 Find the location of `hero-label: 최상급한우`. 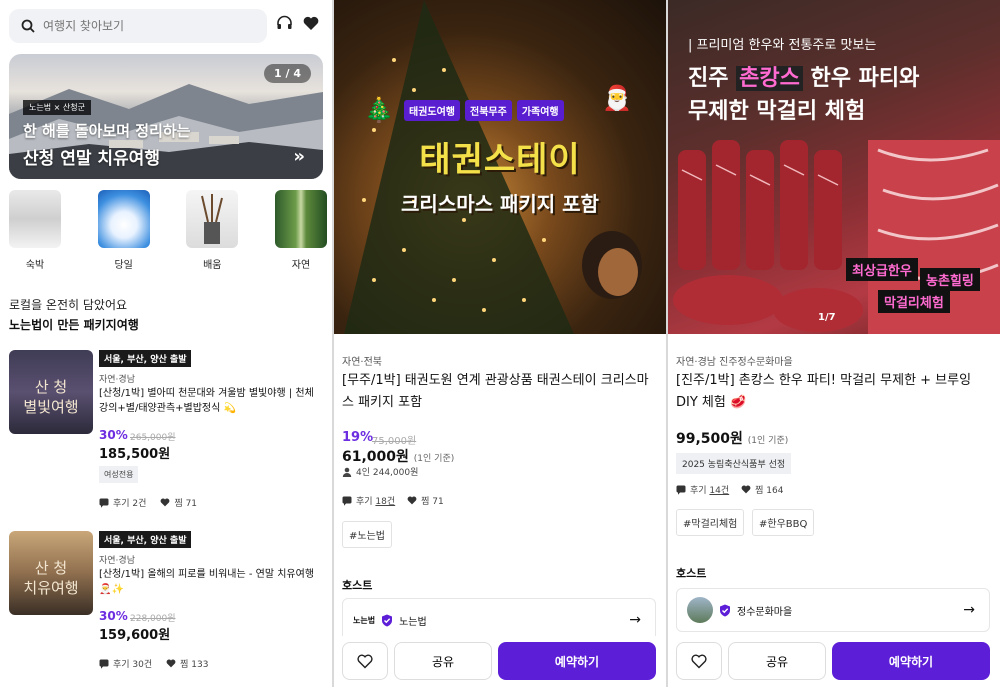

hero-label: 최상급한우 is located at coordinates (882, 269).